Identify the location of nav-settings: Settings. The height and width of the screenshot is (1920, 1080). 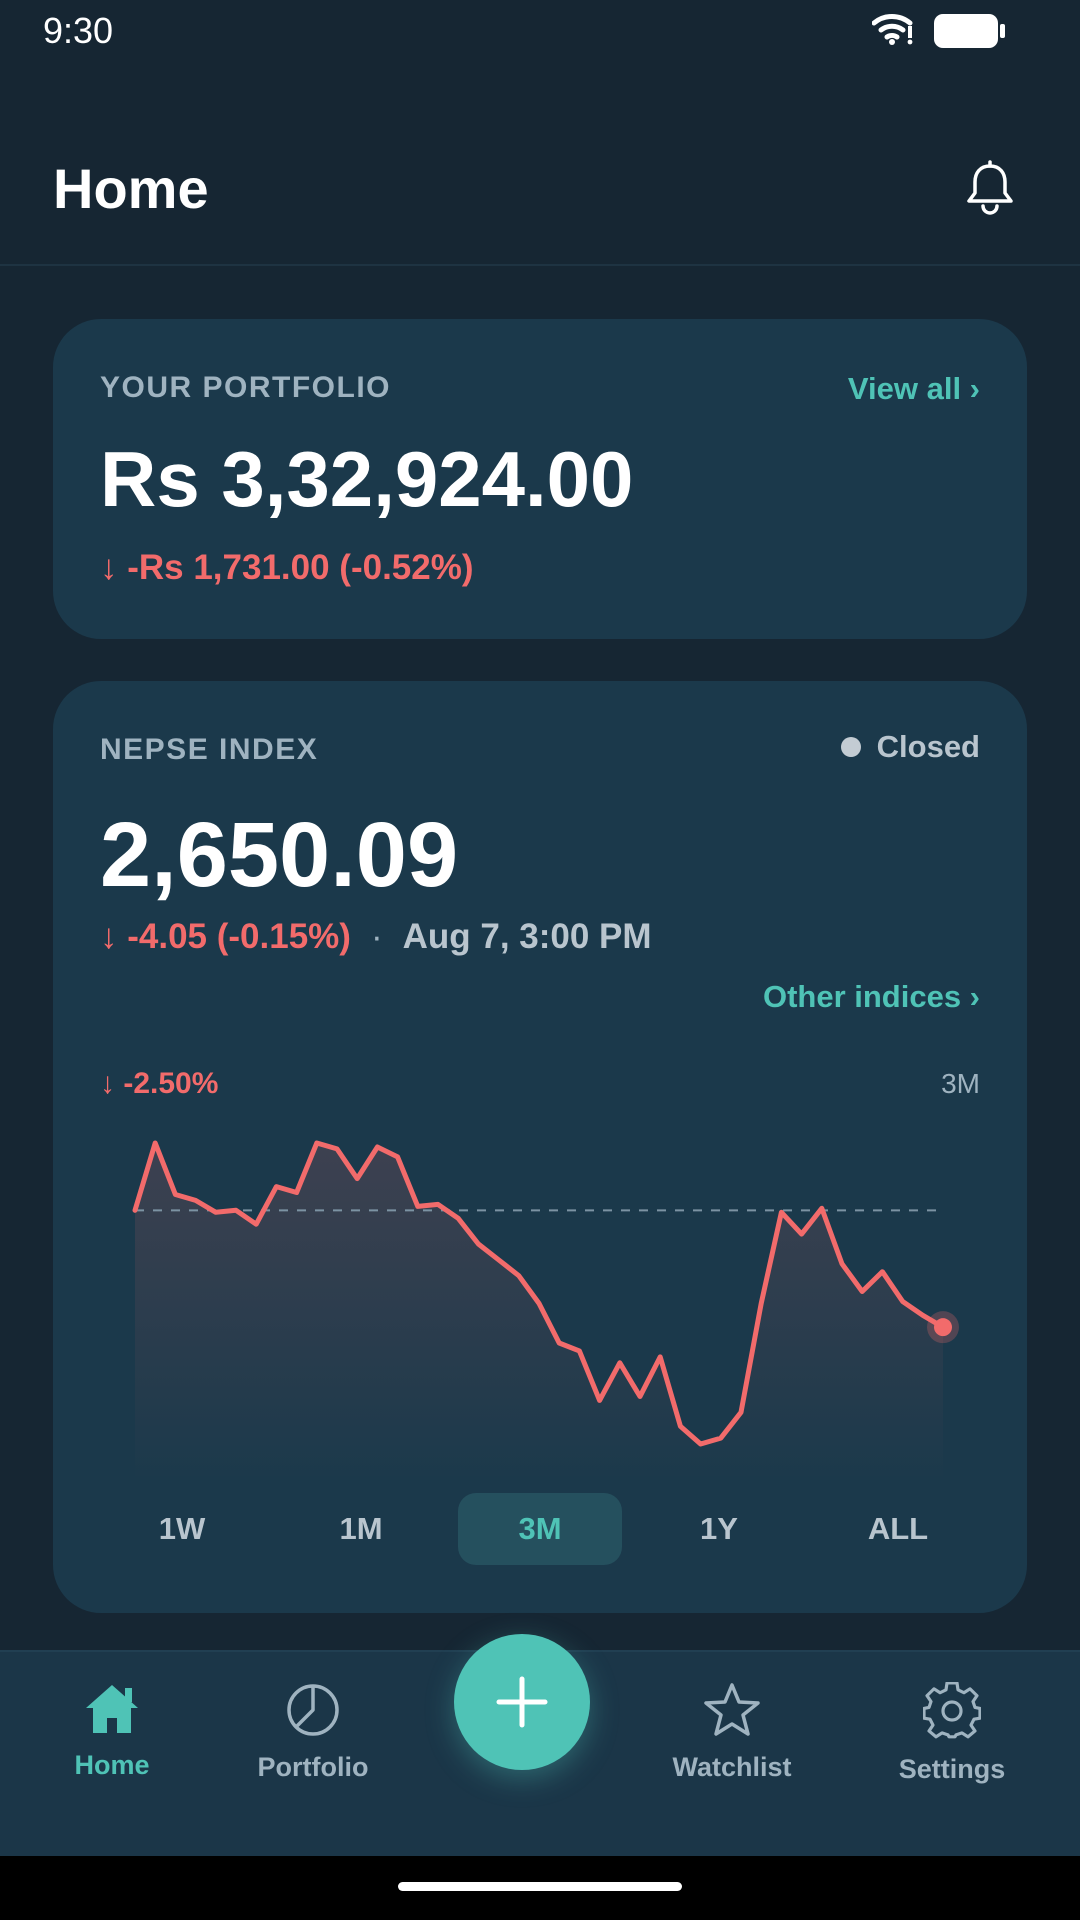
(952, 1747).